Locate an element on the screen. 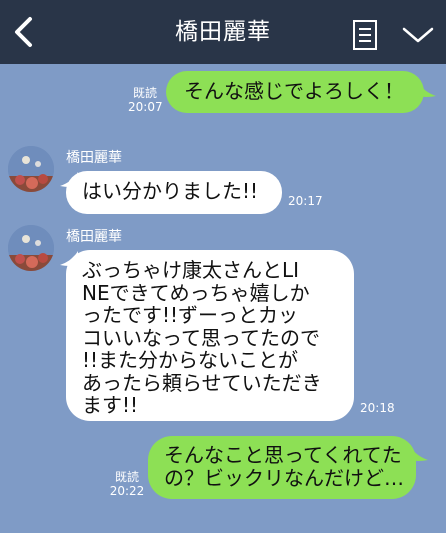 The width and height of the screenshot is (446, 533). message-line: ぶっちゃけ康太さんとLI is located at coordinates (191, 270).